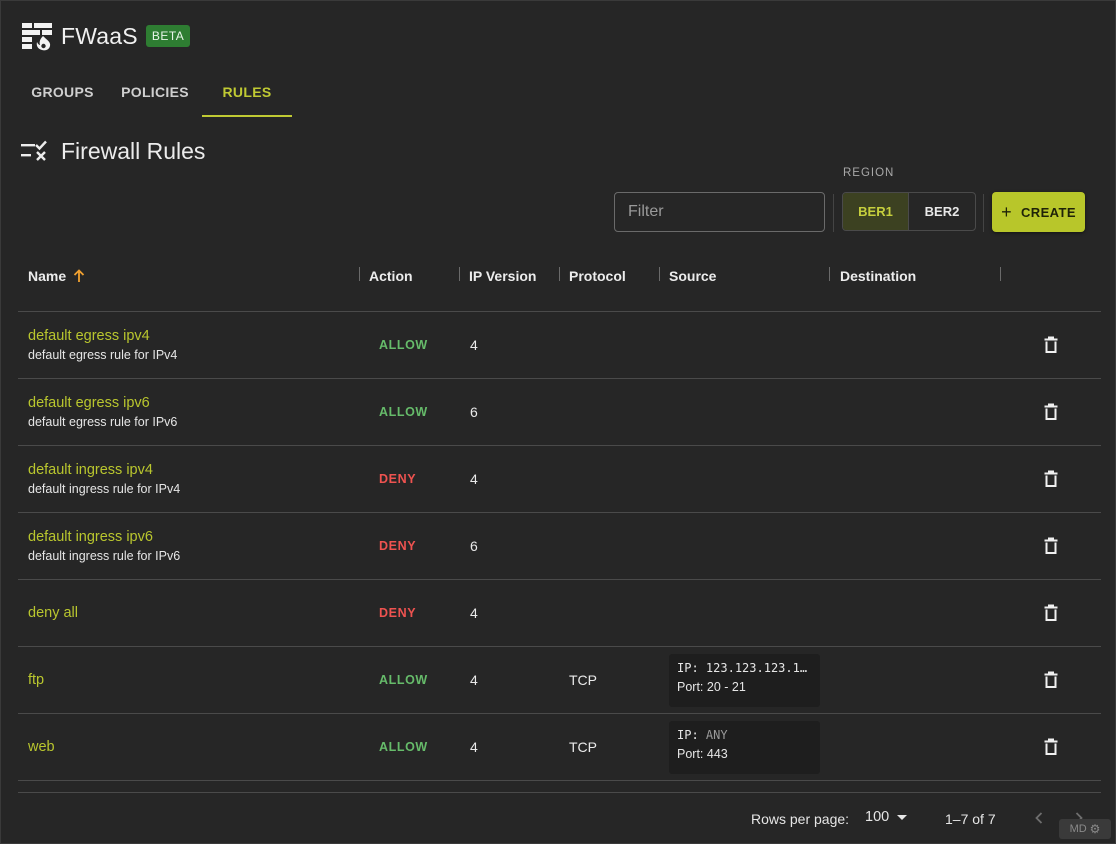 This screenshot has height=844, width=1116. I want to click on source-details: IP: ANY Port: 443, so click(744, 747).